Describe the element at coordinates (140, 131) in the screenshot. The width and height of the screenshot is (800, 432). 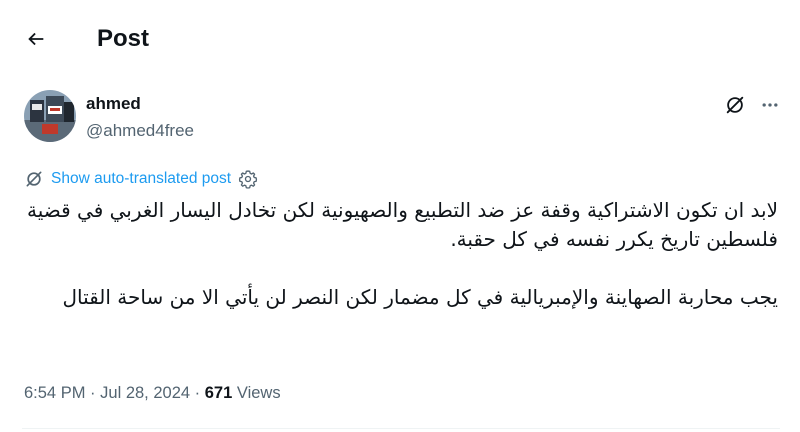
I see `author-handle: @ahmed4free` at that location.